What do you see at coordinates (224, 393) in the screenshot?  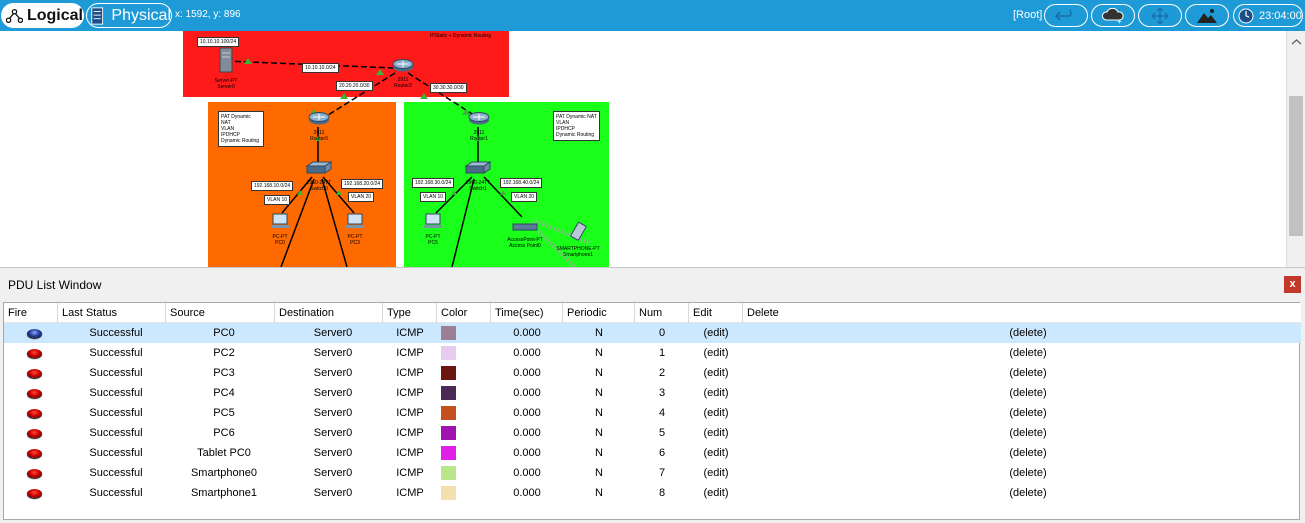 I see `source-cell: PC4` at bounding box center [224, 393].